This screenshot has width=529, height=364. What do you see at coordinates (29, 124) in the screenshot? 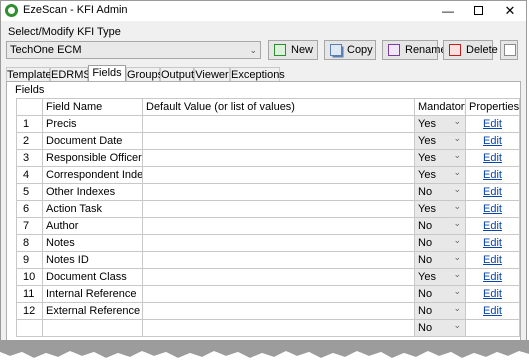
I see `row-number: 1` at bounding box center [29, 124].